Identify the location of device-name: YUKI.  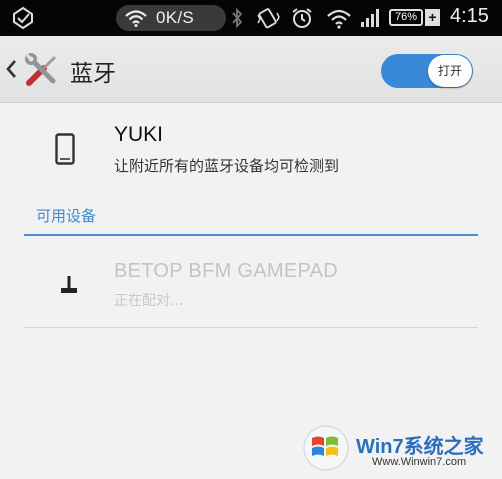
(139, 134).